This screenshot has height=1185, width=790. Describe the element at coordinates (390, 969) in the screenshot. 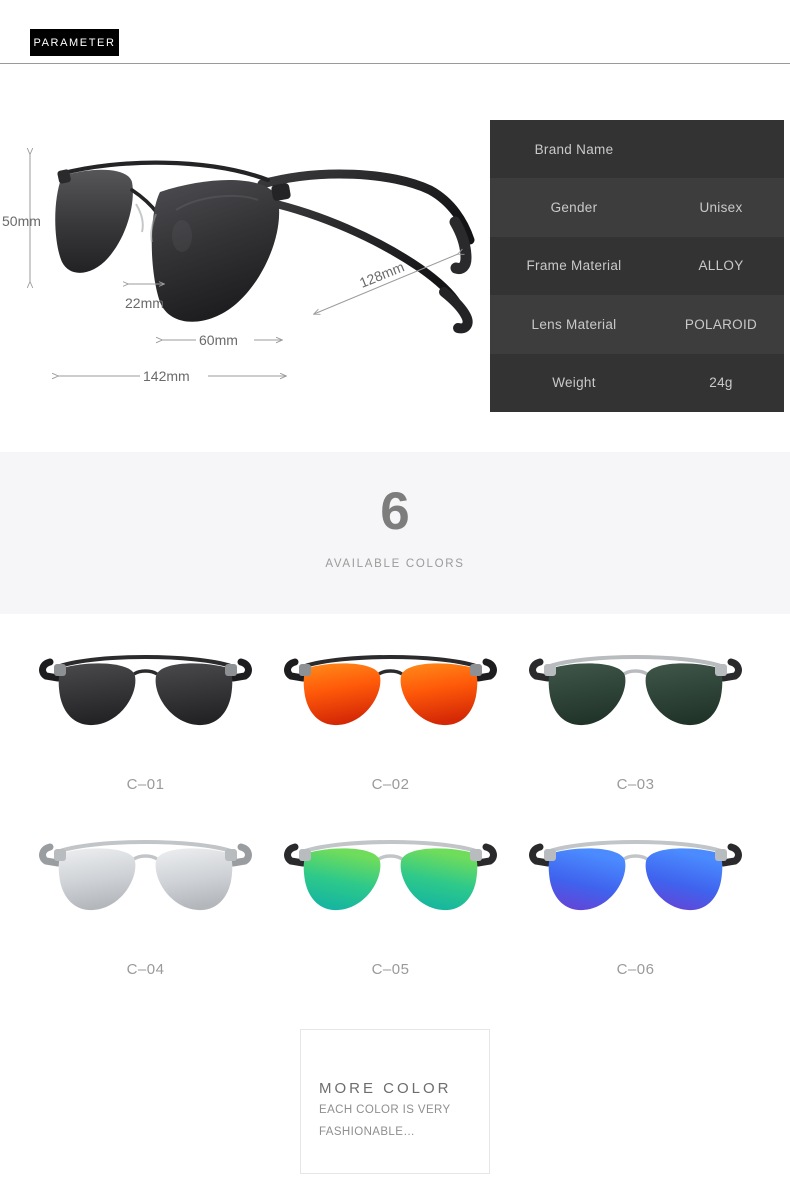

I see `color-option-label: C–05` at that location.